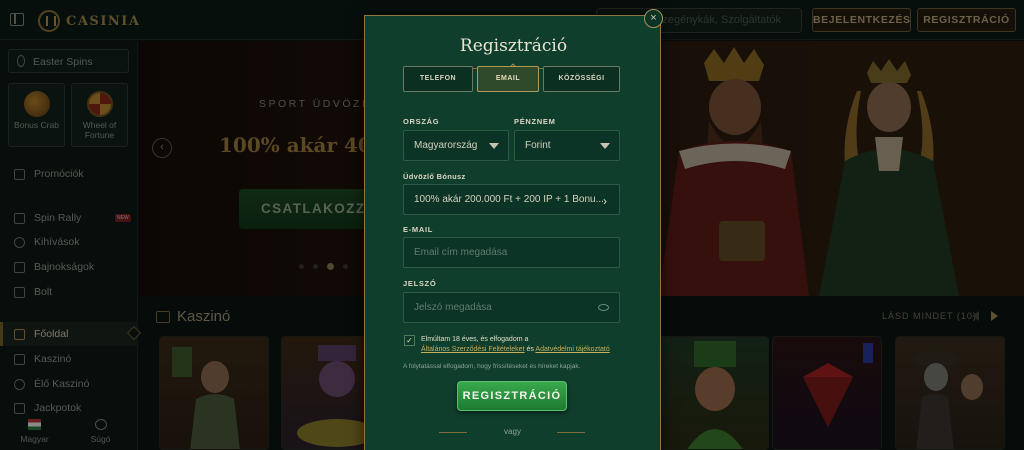 The height and width of the screenshot is (450, 1024). I want to click on chevron-right-icon: ›, so click(605, 201).